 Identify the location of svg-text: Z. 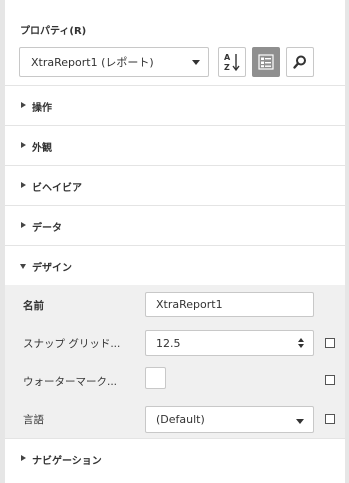
(227, 67).